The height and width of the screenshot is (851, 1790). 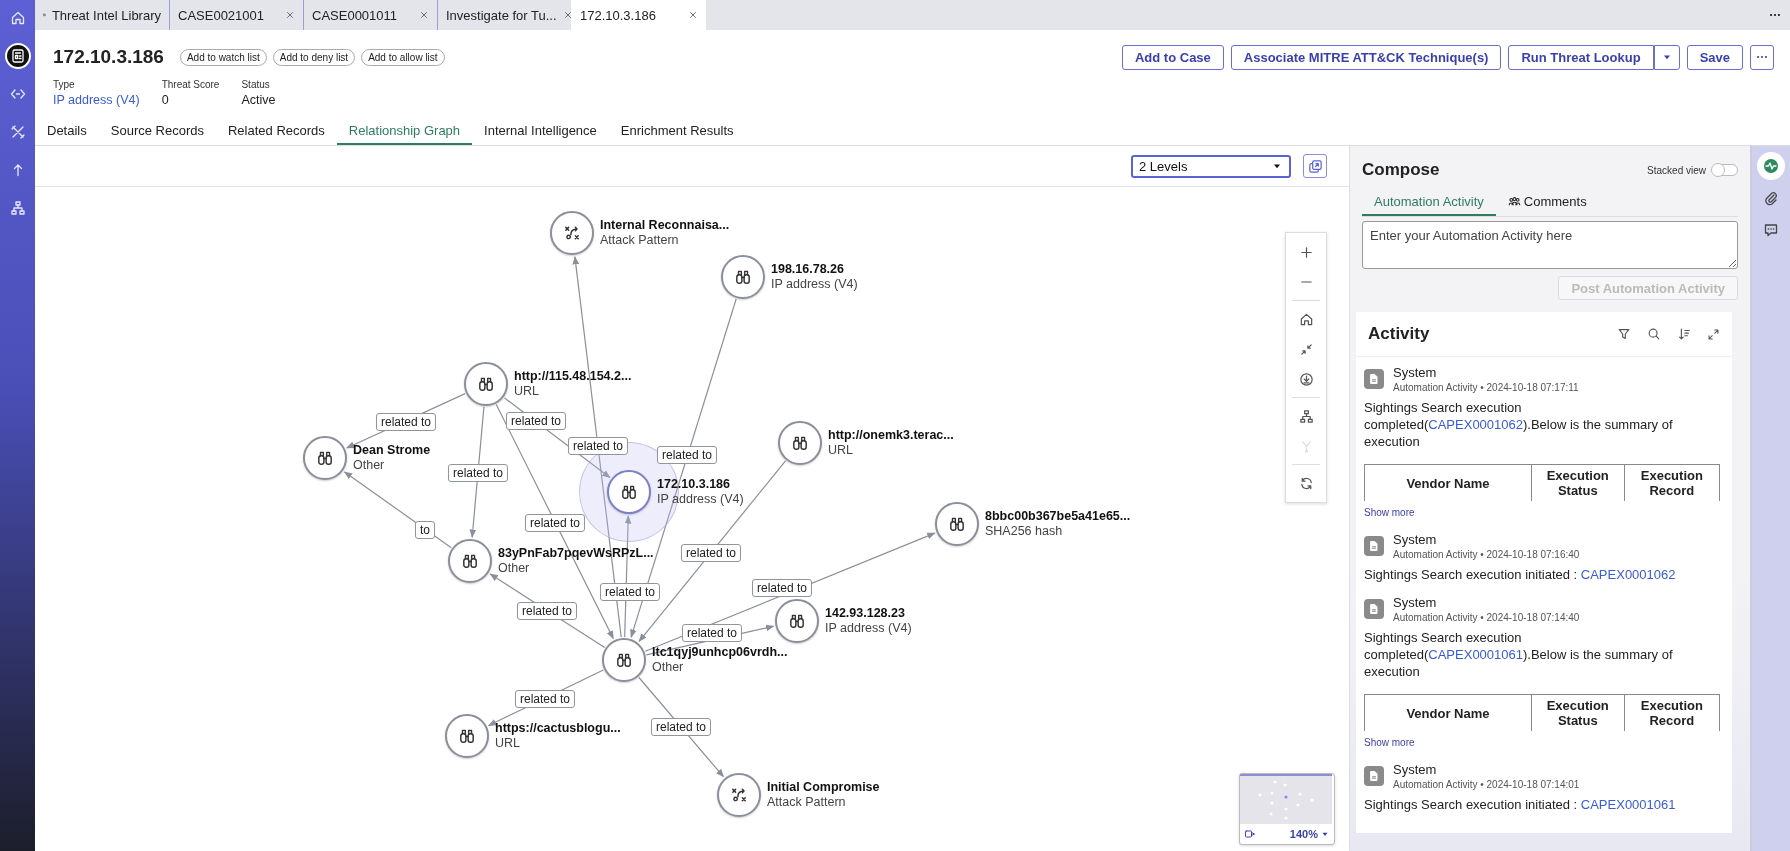 What do you see at coordinates (404, 131) in the screenshot?
I see `section-tab: Relationship Graph` at bounding box center [404, 131].